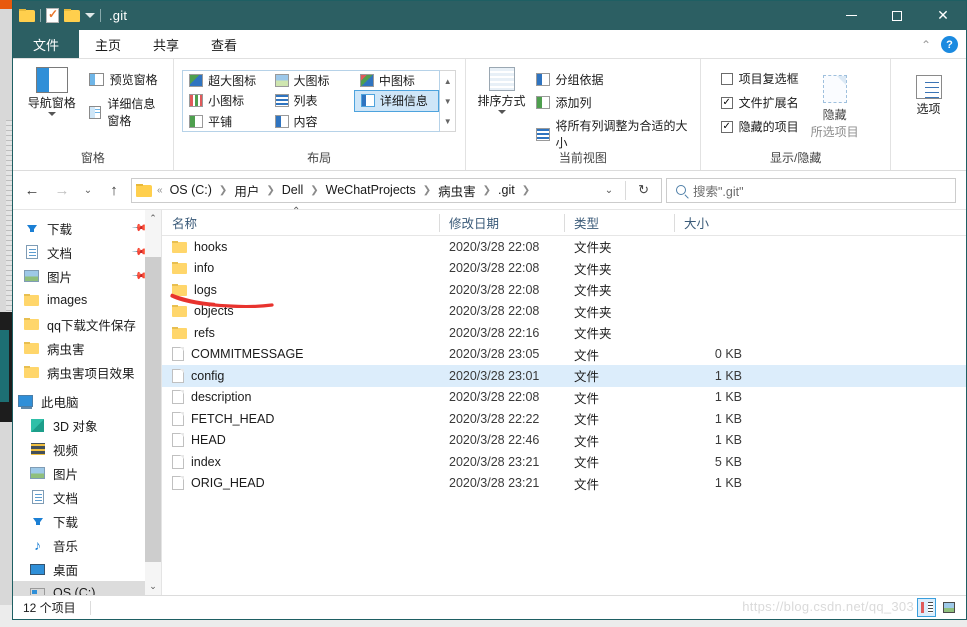 This screenshot has height=627, width=967. I want to click on scrollbar-thumb, so click(153, 409).